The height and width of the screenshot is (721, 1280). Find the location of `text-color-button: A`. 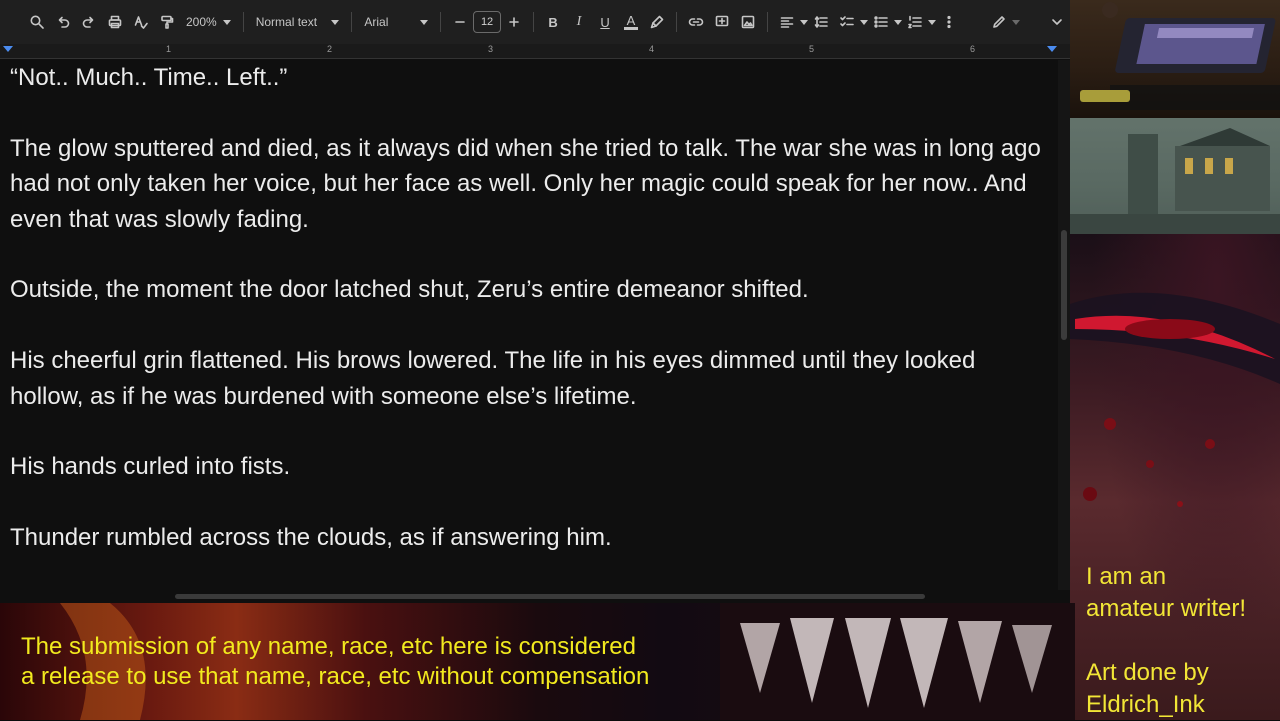

text-color-button: A is located at coordinates (631, 22).